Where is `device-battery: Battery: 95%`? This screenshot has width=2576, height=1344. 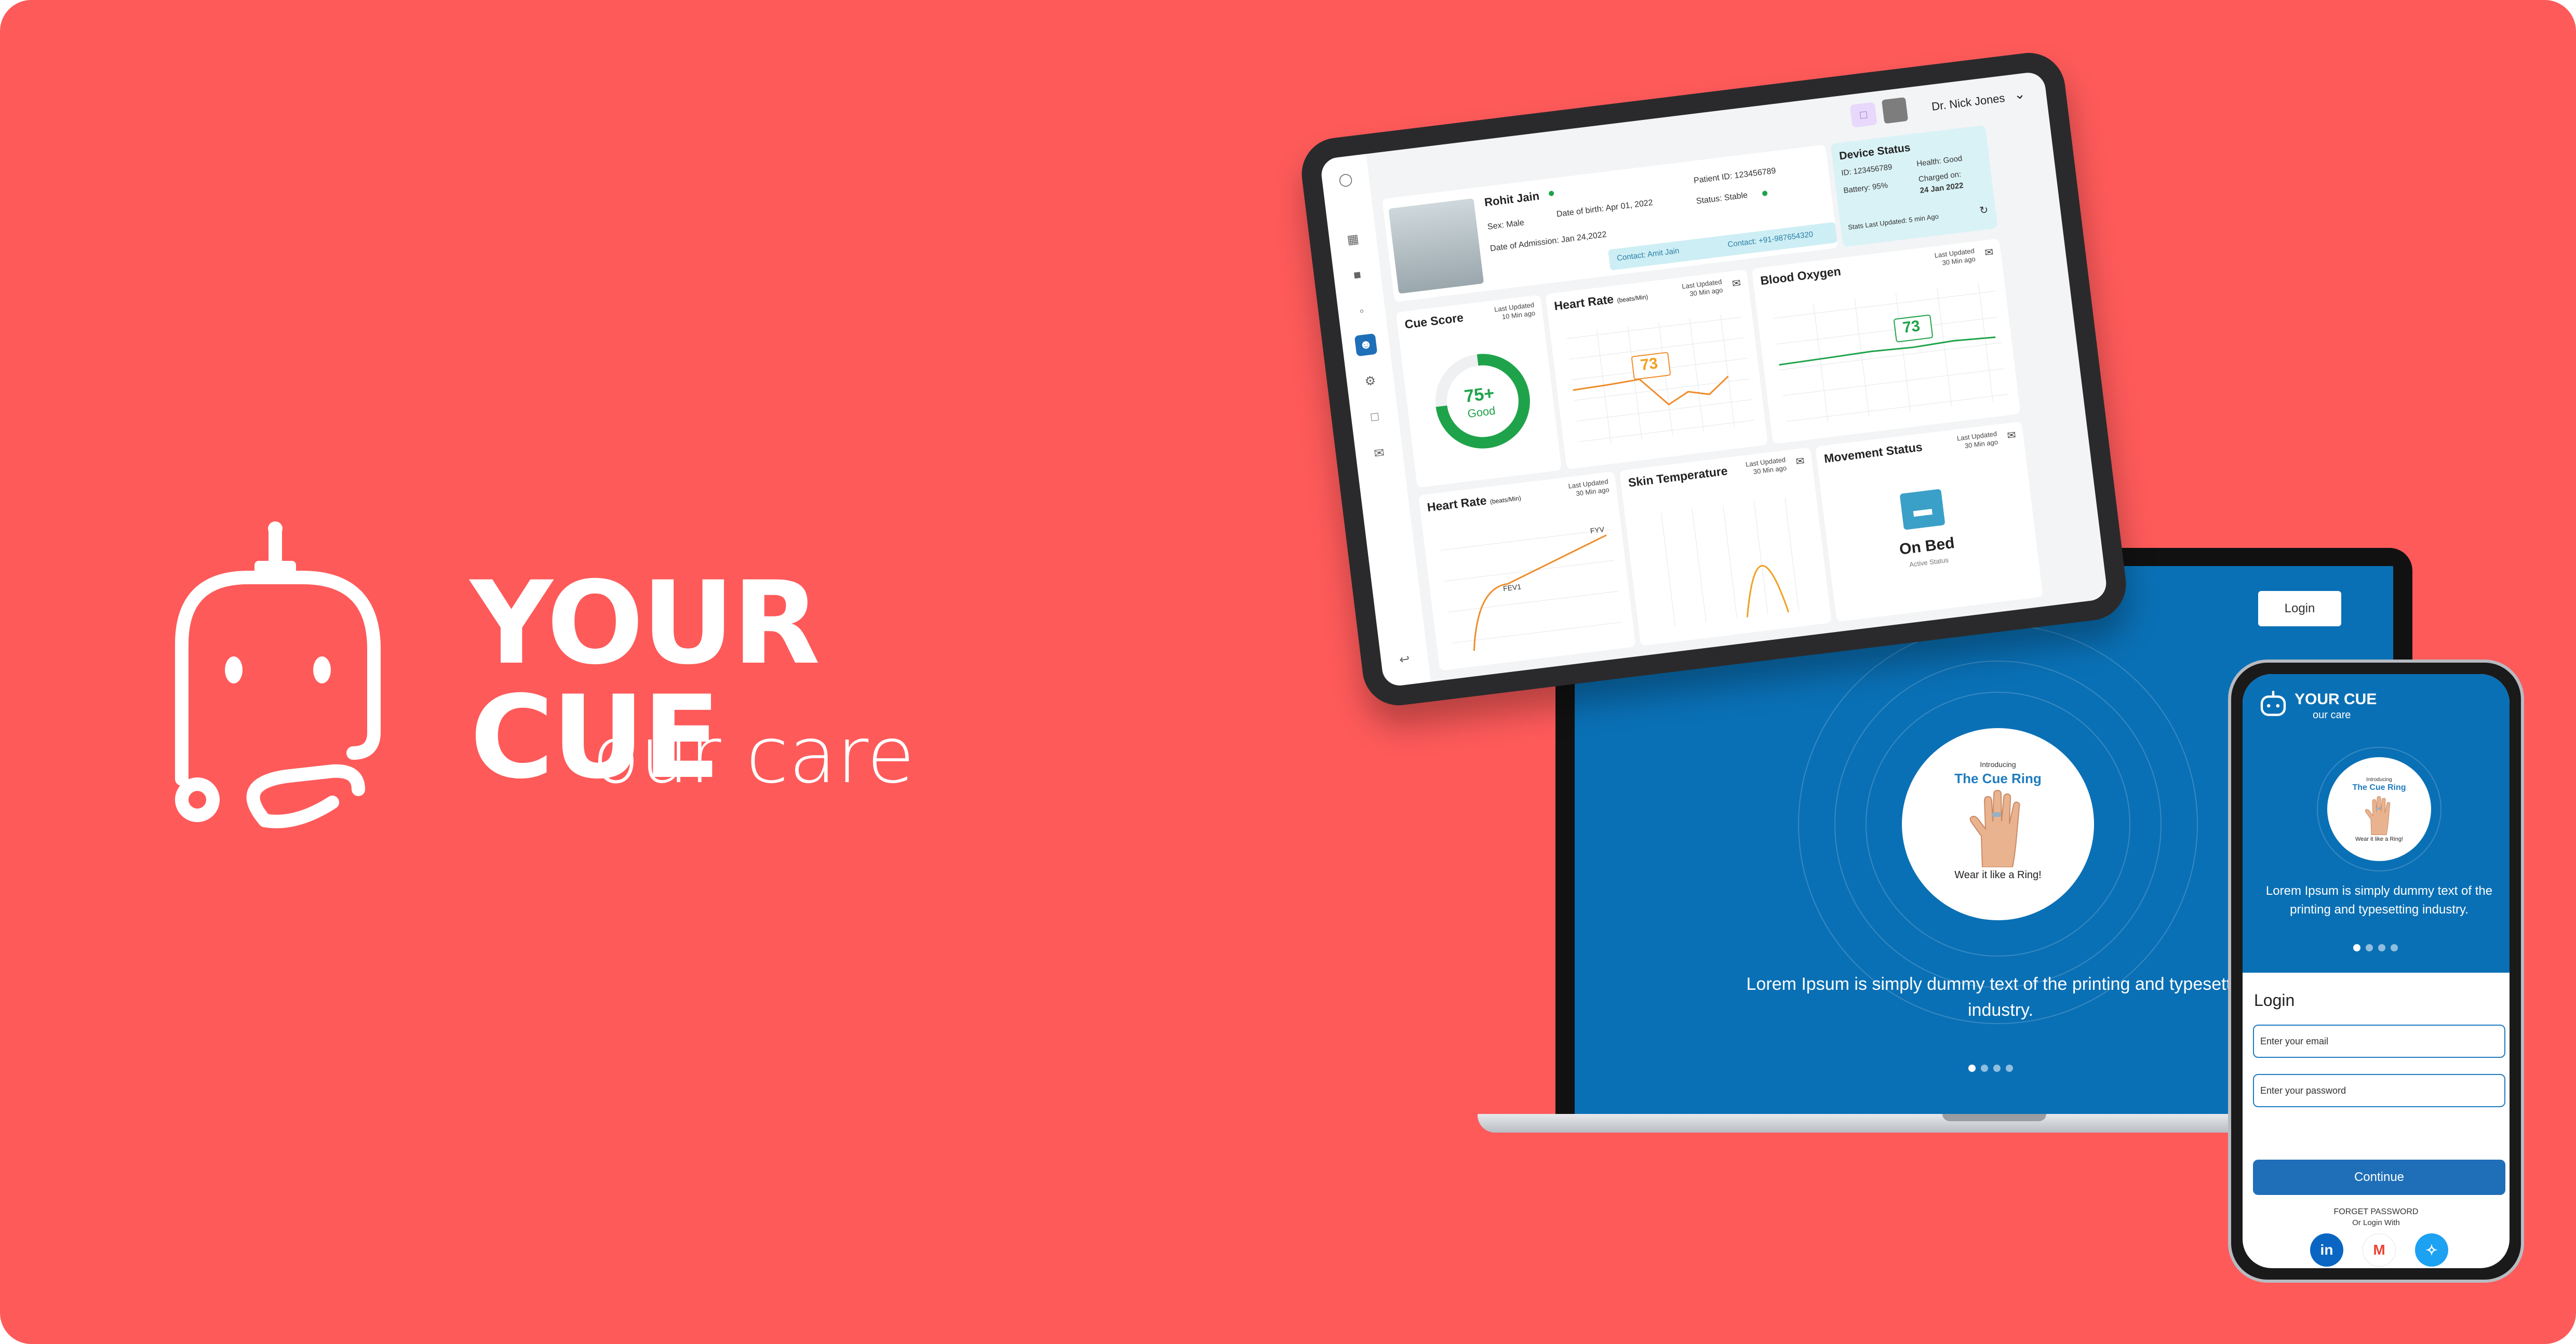 device-battery: Battery: 95% is located at coordinates (1866, 188).